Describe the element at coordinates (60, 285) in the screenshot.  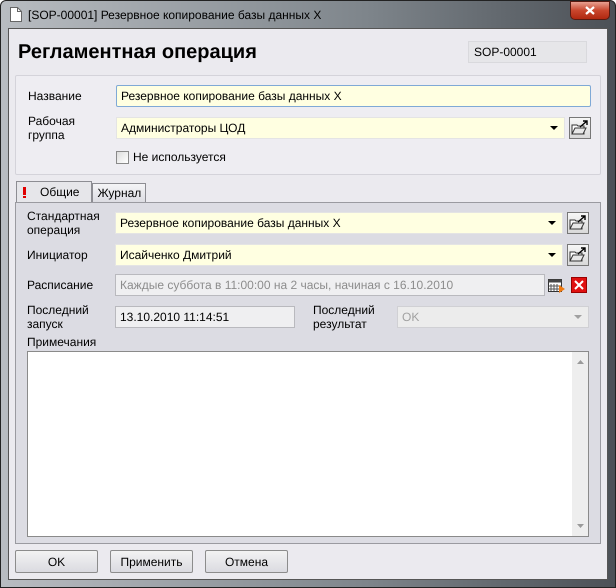
I see `field-label: Расписание` at that location.